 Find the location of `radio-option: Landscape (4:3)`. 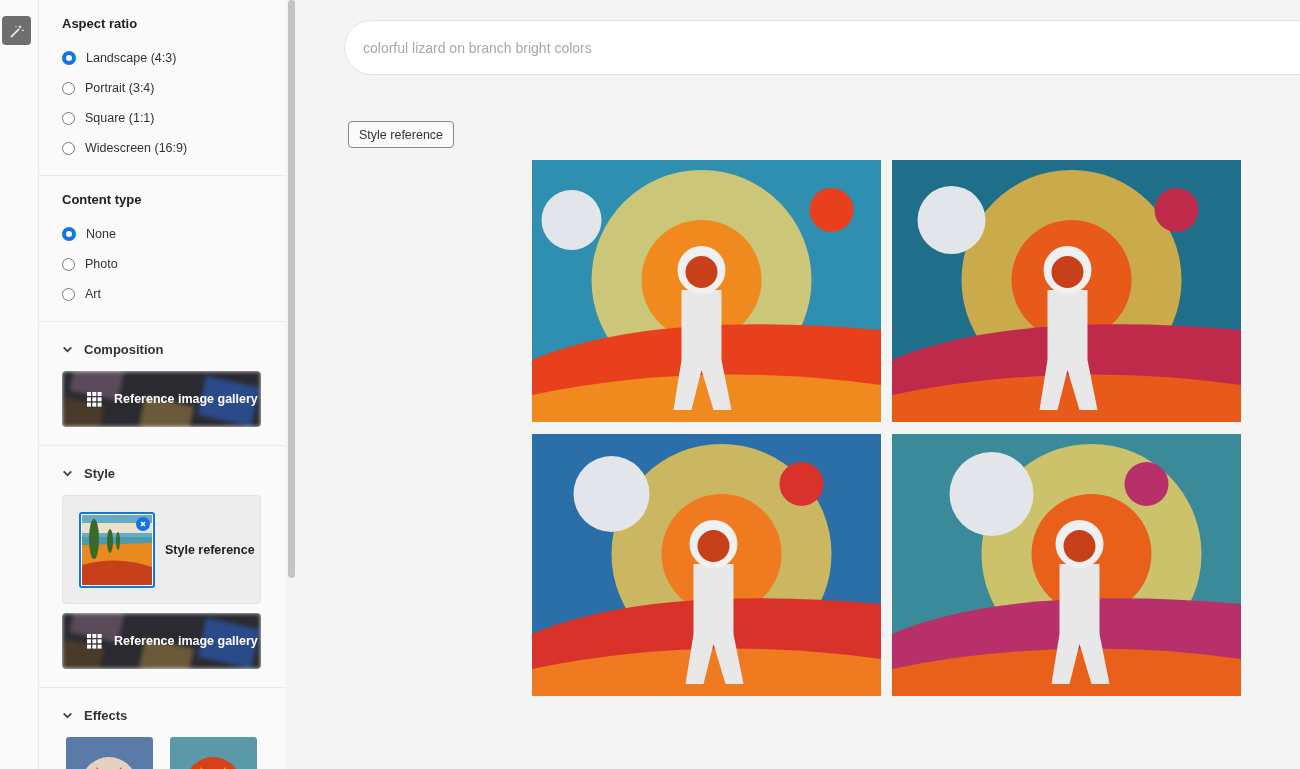

radio-option: Landscape (4:3) is located at coordinates (173, 58).